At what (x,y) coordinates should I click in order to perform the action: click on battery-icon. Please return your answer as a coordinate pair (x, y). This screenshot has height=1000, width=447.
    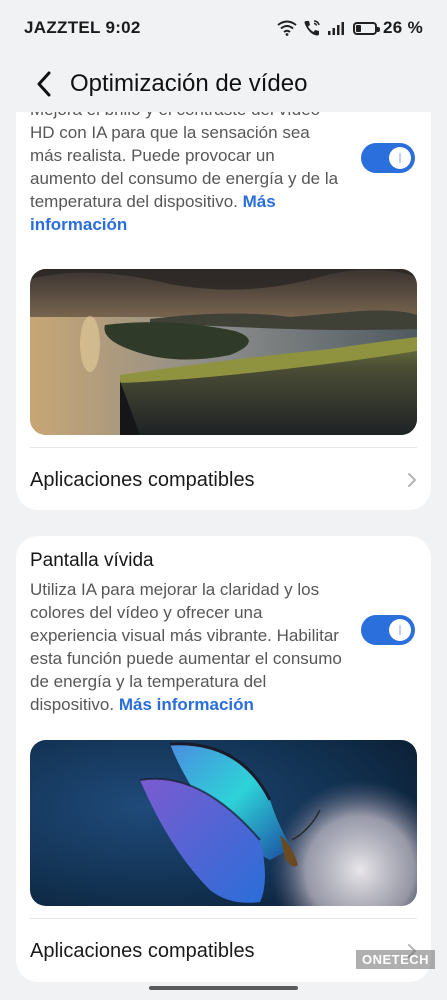
    Looking at the image, I should click on (367, 28).